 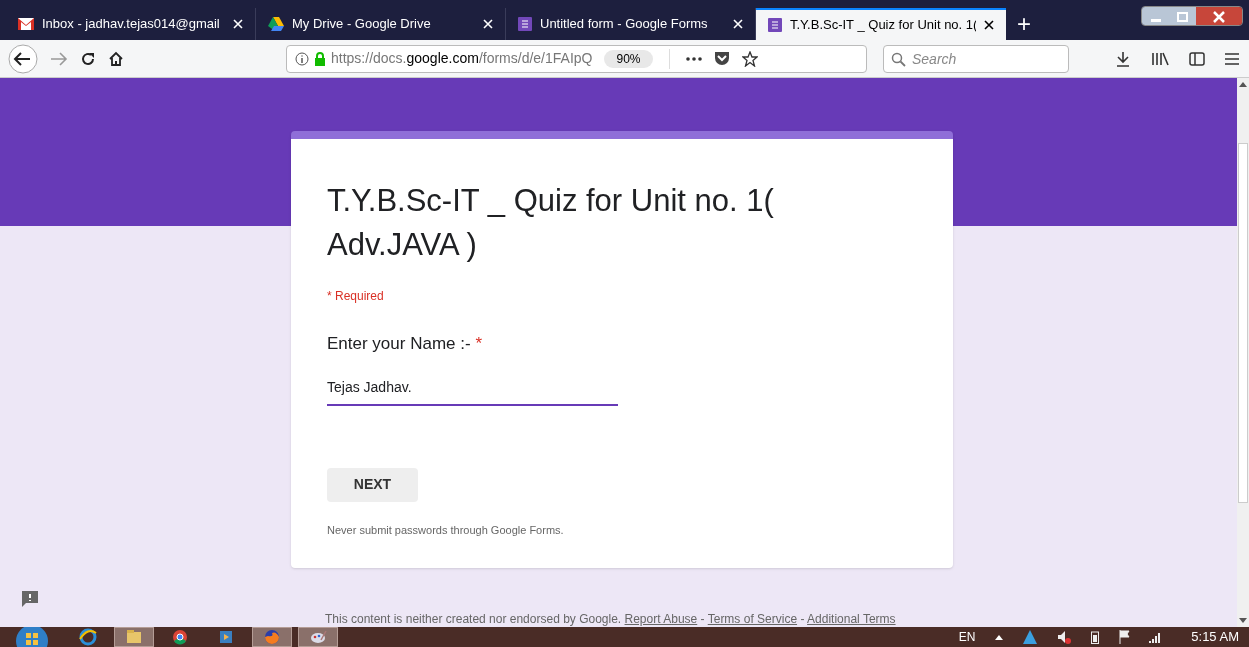 I want to click on language-indicator: EN, so click(x=967, y=637).